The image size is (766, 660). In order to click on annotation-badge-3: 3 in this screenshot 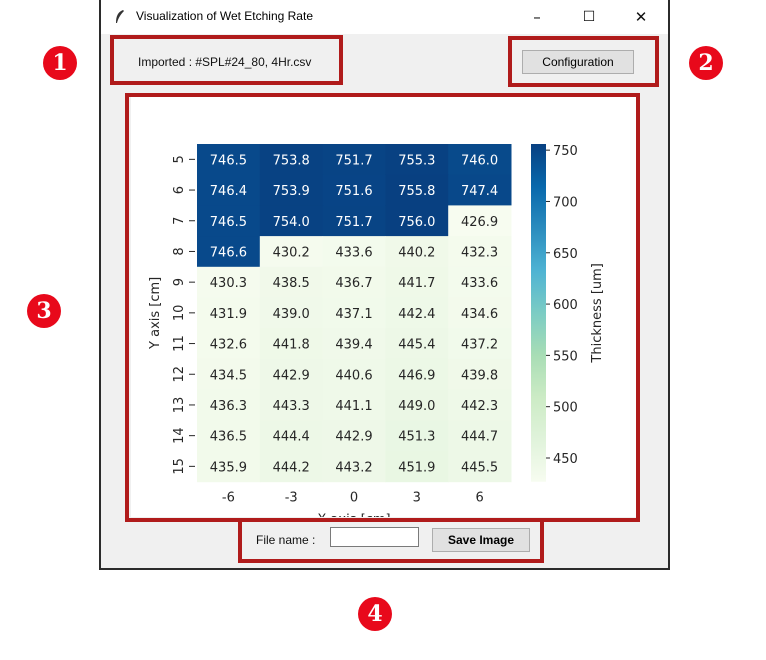, I will do `click(44, 311)`.